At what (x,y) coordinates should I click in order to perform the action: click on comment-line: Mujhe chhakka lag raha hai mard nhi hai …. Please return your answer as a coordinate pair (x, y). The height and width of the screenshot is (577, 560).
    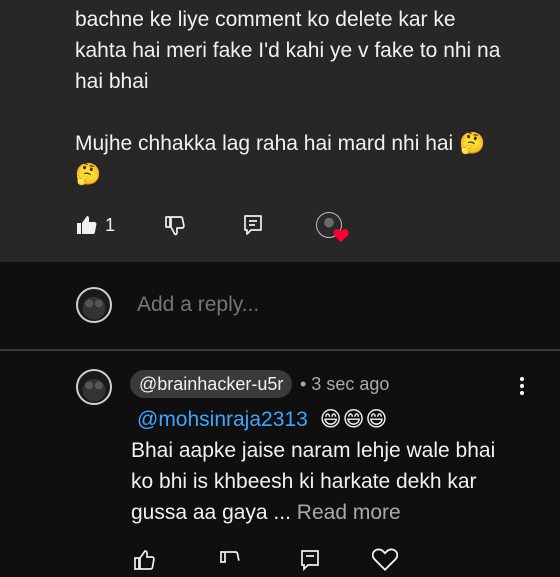
    Looking at the image, I should click on (280, 143).